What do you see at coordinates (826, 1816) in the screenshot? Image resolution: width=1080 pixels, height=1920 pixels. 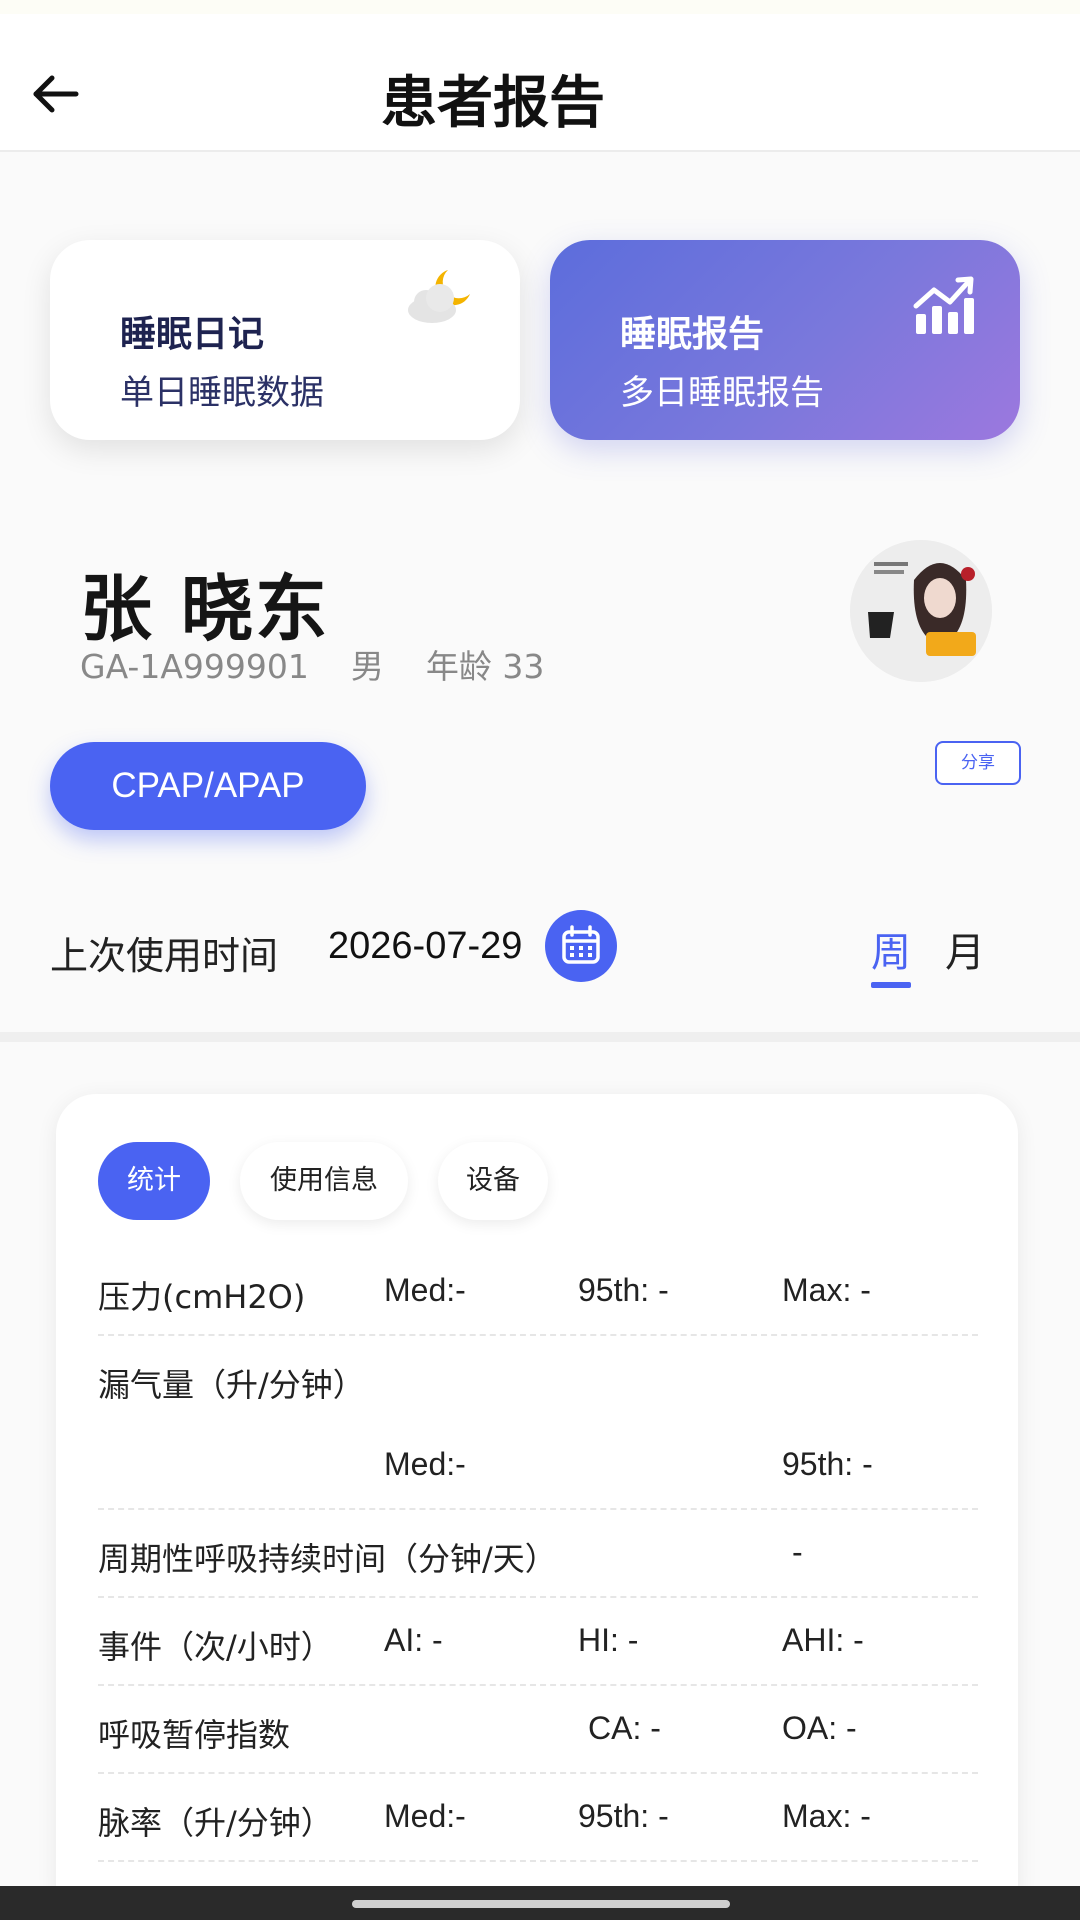 I see `pulse-max: Max: -` at bounding box center [826, 1816].